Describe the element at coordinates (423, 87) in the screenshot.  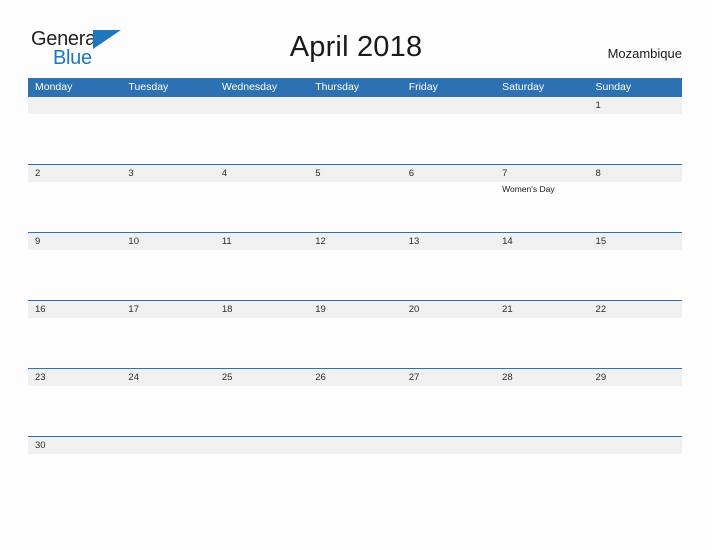
I see `weekday-header-friday: Friday` at that location.